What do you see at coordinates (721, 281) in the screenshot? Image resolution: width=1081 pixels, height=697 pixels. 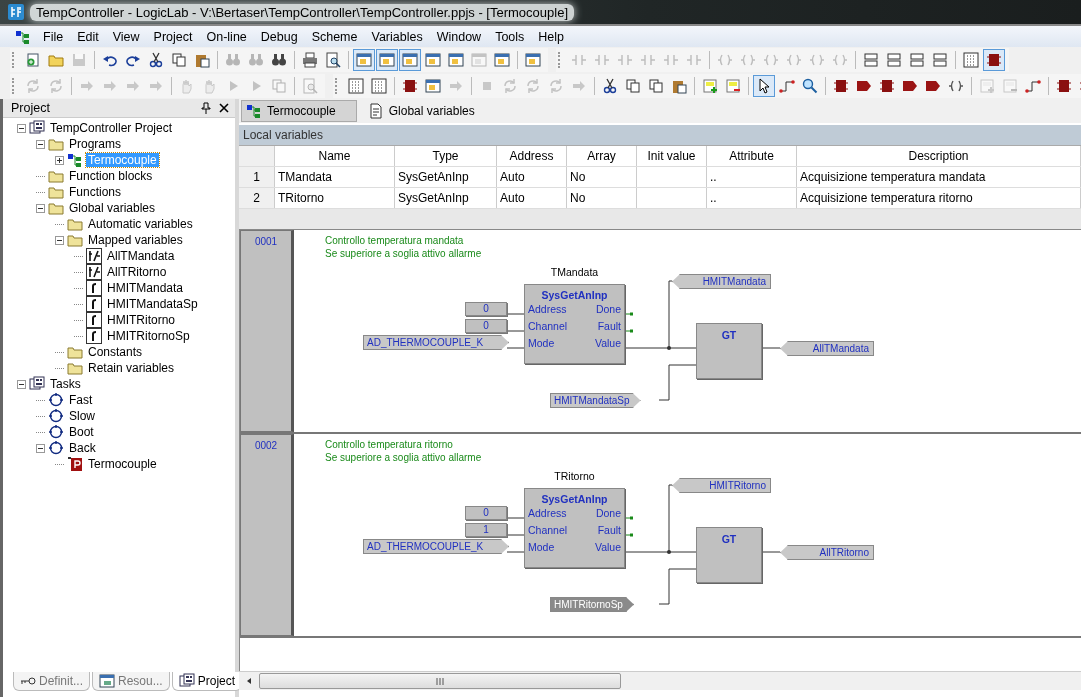 I see `output-variable: HMITMandata` at bounding box center [721, 281].